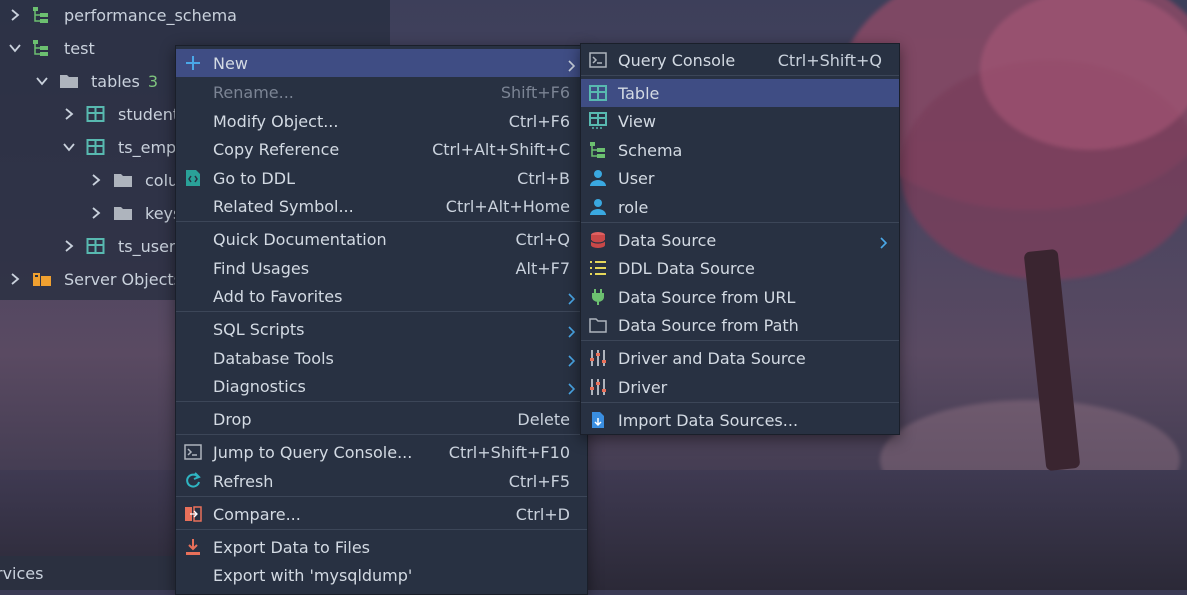 Image resolution: width=1187 pixels, height=595 pixels. I want to click on tree-item-keys: keys, so click(135, 213).